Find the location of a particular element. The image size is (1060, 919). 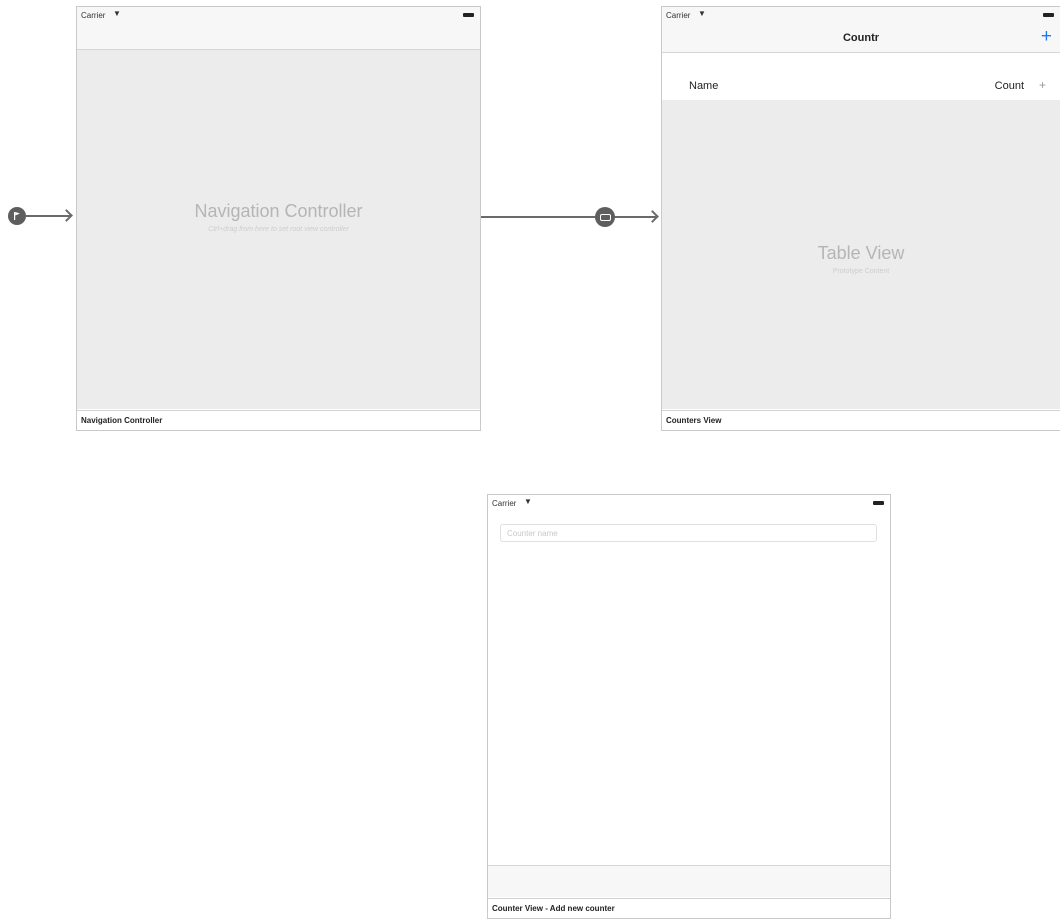

storyboard-entry-point-icon is located at coordinates (17, 216).